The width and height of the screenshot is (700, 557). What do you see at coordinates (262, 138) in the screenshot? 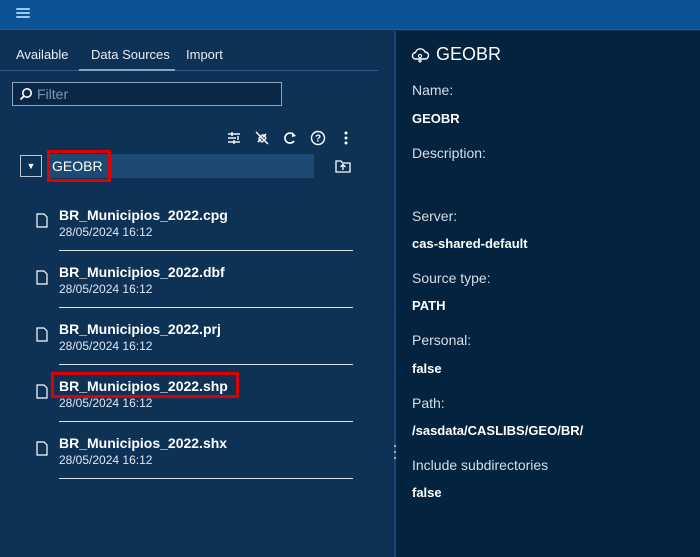
I see `disconnect-icon` at bounding box center [262, 138].